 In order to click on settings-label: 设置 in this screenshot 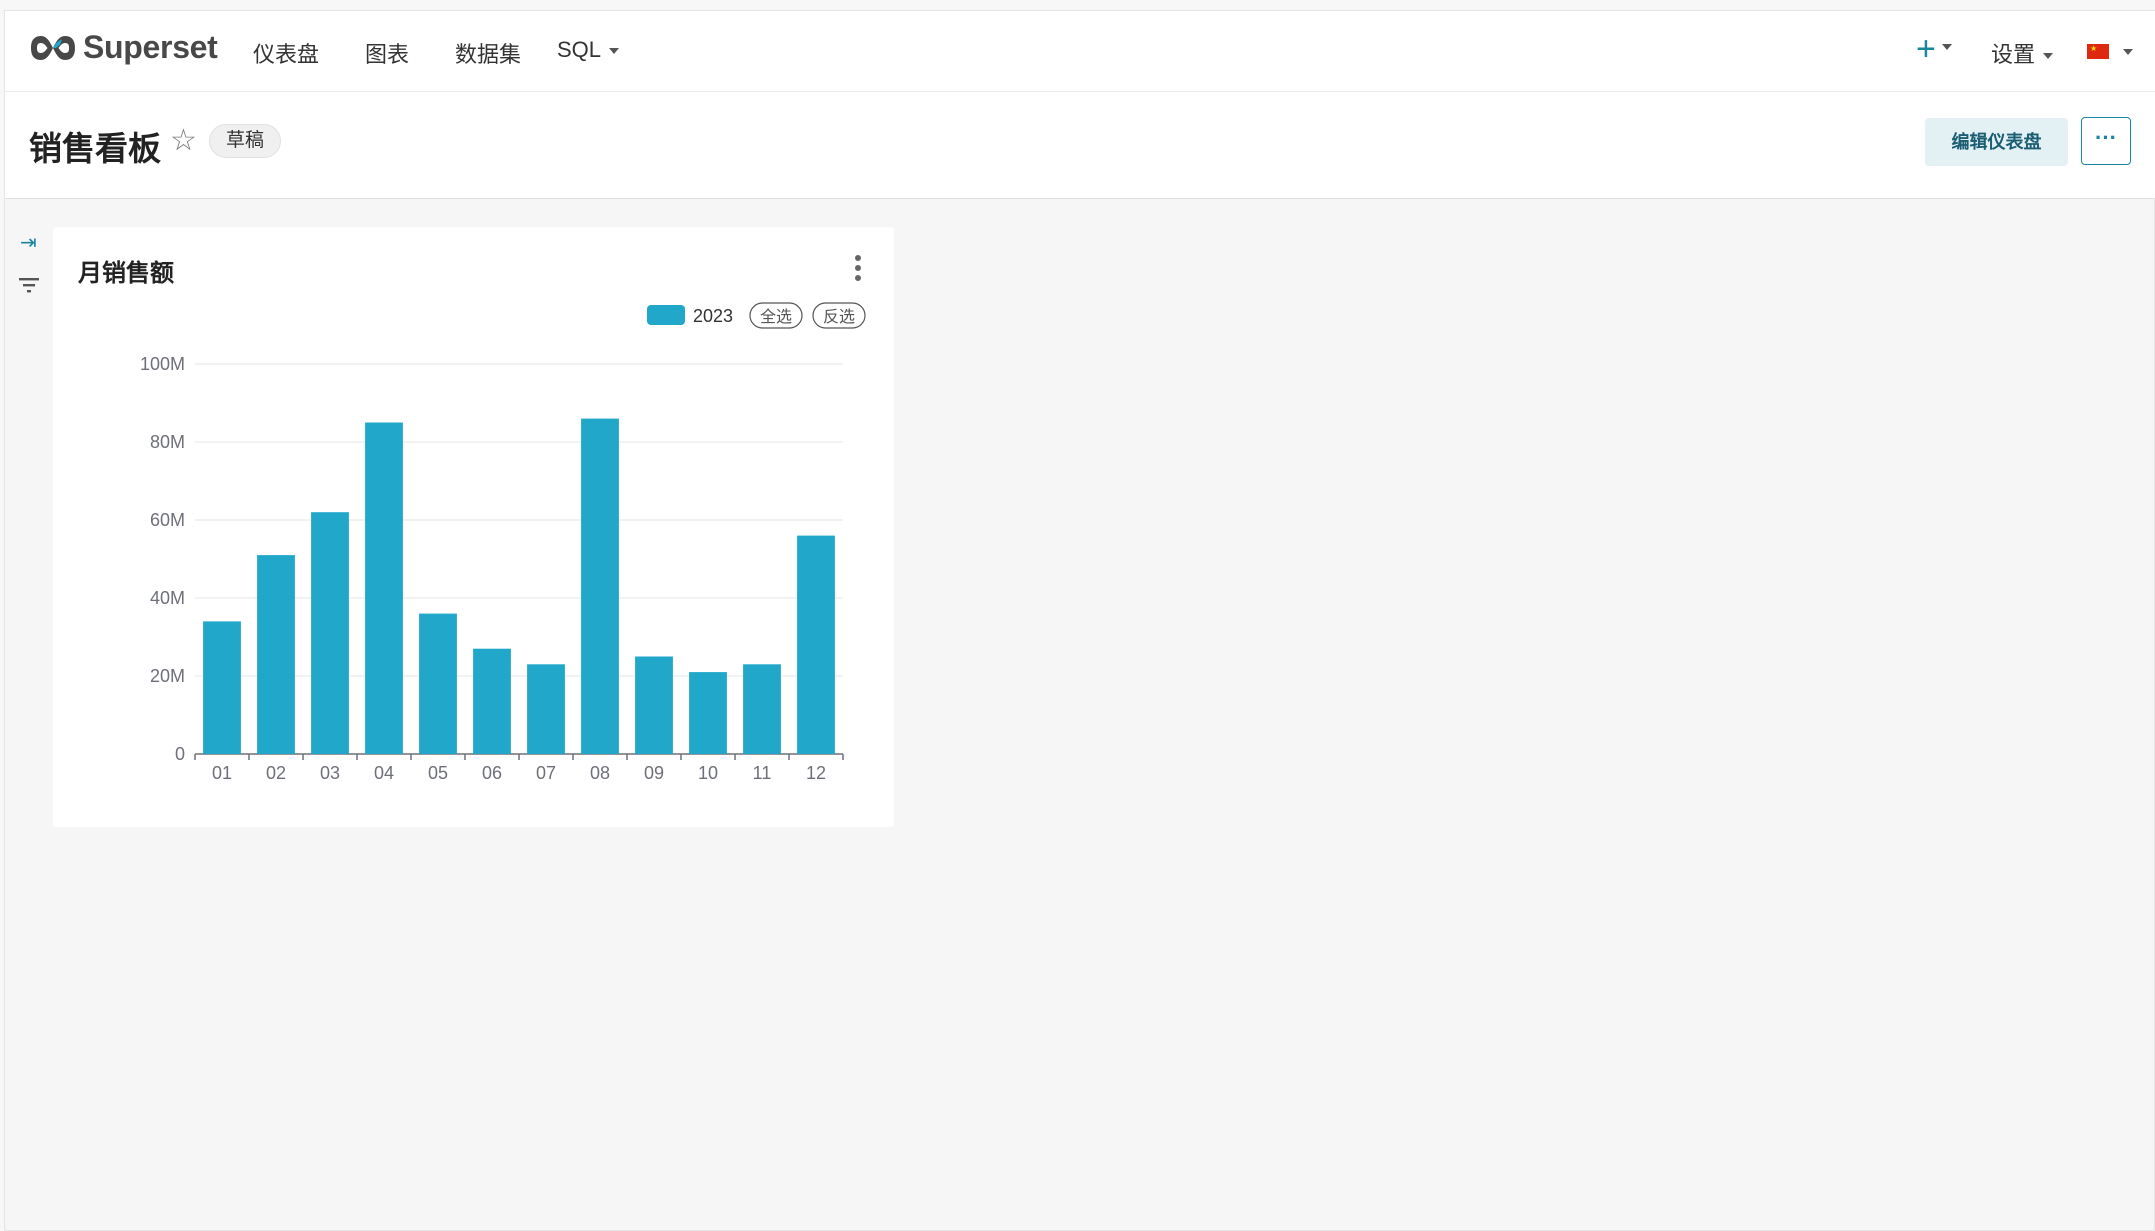, I will do `click(2013, 54)`.